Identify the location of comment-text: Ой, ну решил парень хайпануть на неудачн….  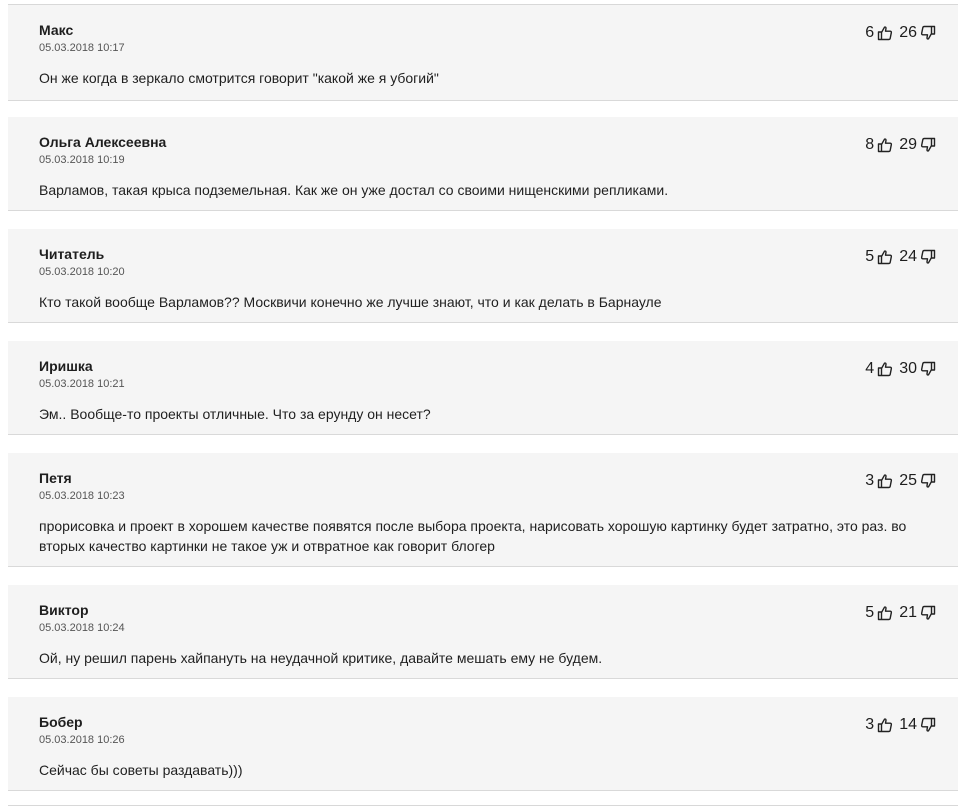
(321, 658).